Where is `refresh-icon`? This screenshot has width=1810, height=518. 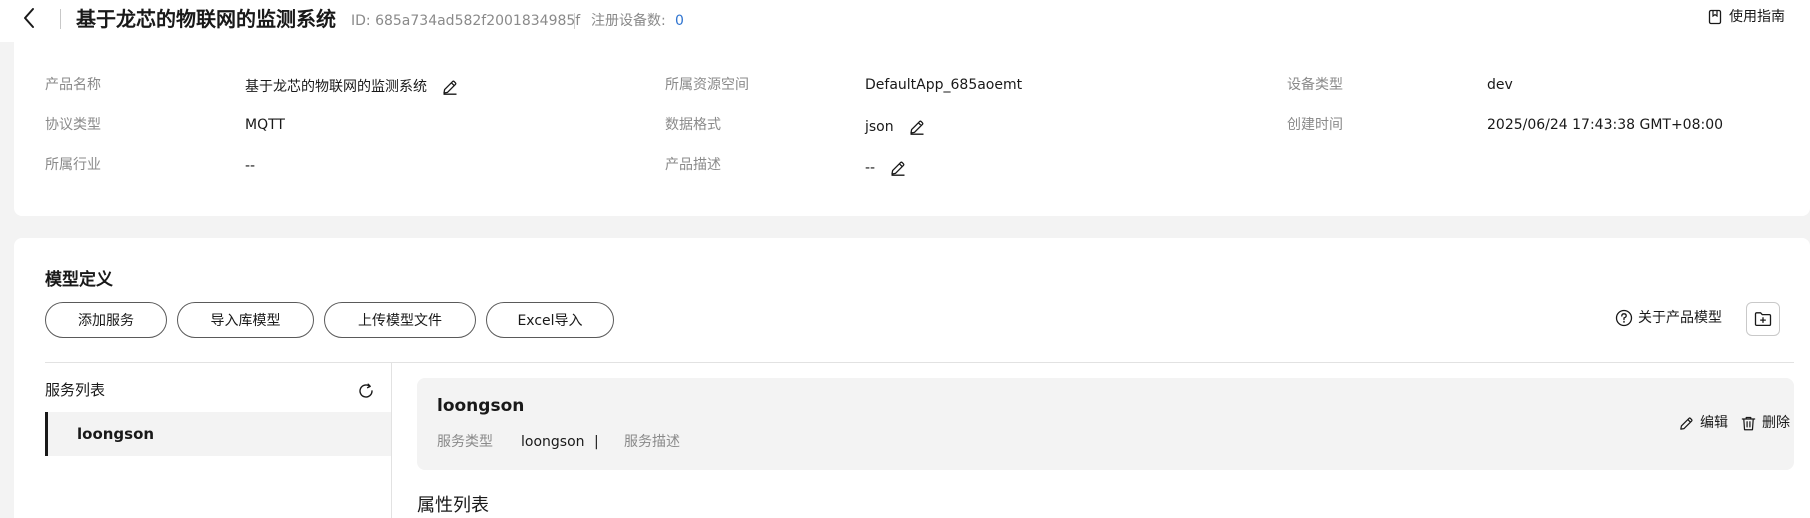
refresh-icon is located at coordinates (366, 391).